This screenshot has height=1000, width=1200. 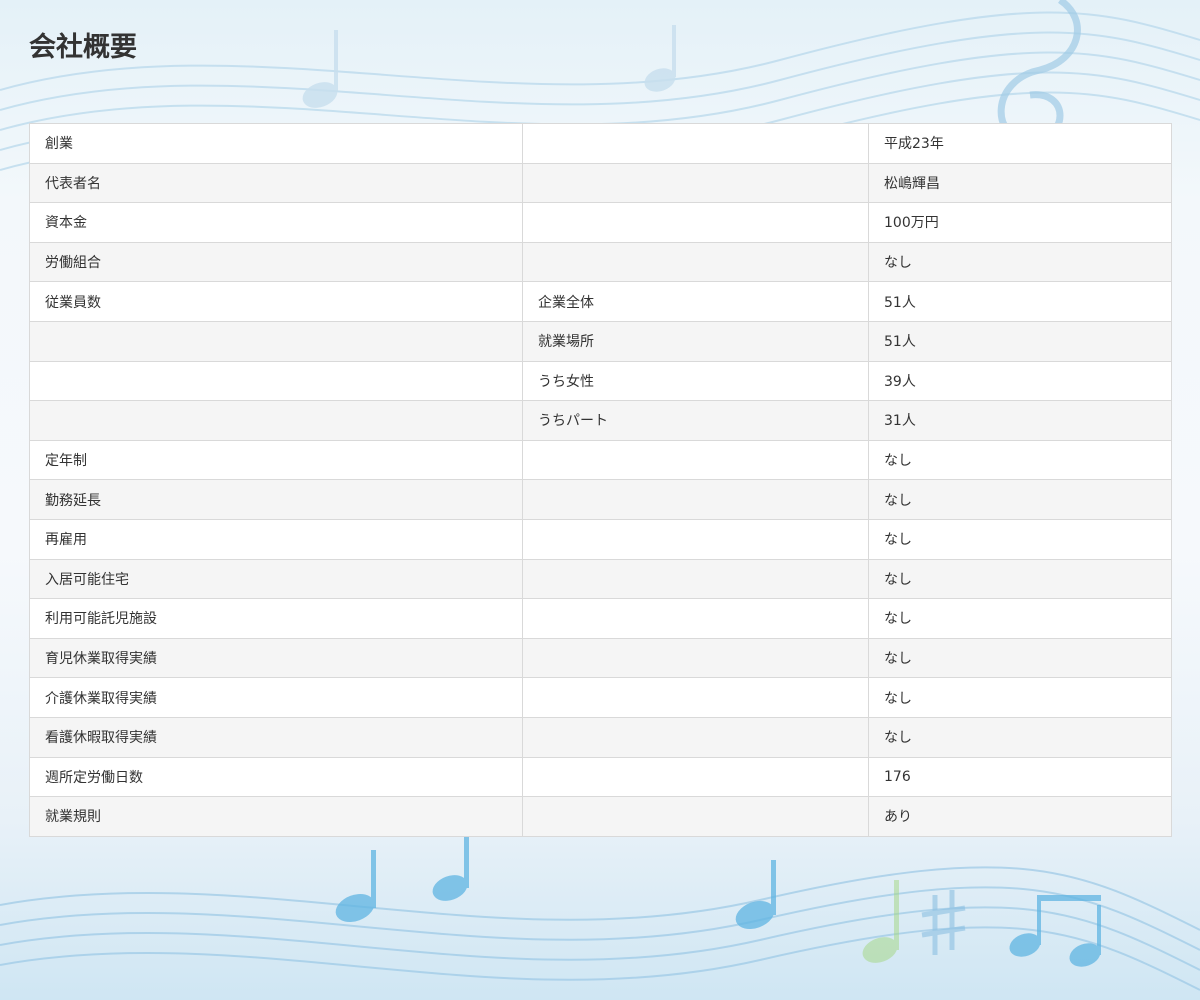 I want to click on table-row: 週所定労働日数 176, so click(x=600, y=777).